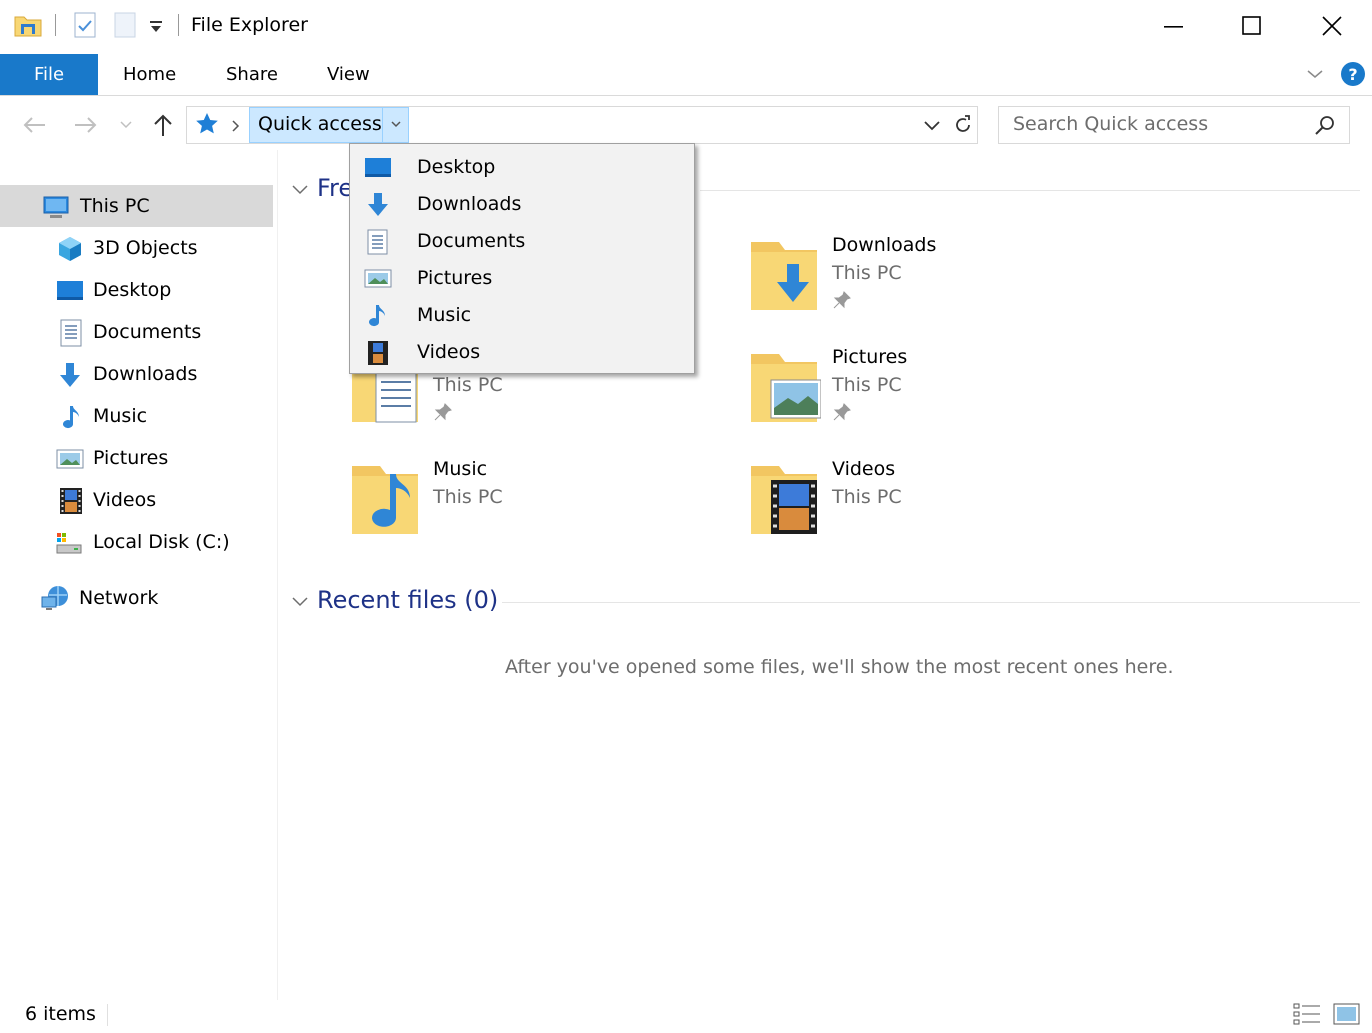  Describe the element at coordinates (870, 357) in the screenshot. I see `tile-name: Pictures` at that location.